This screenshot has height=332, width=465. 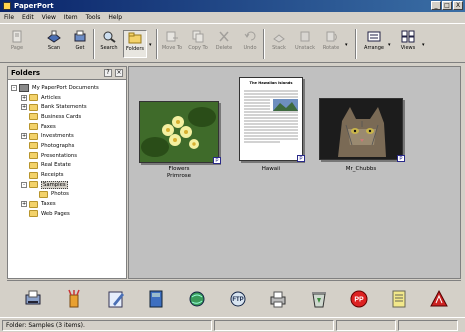 What do you see at coordinates (80, 44) in the screenshot?
I see `get-button: Get` at bounding box center [80, 44].